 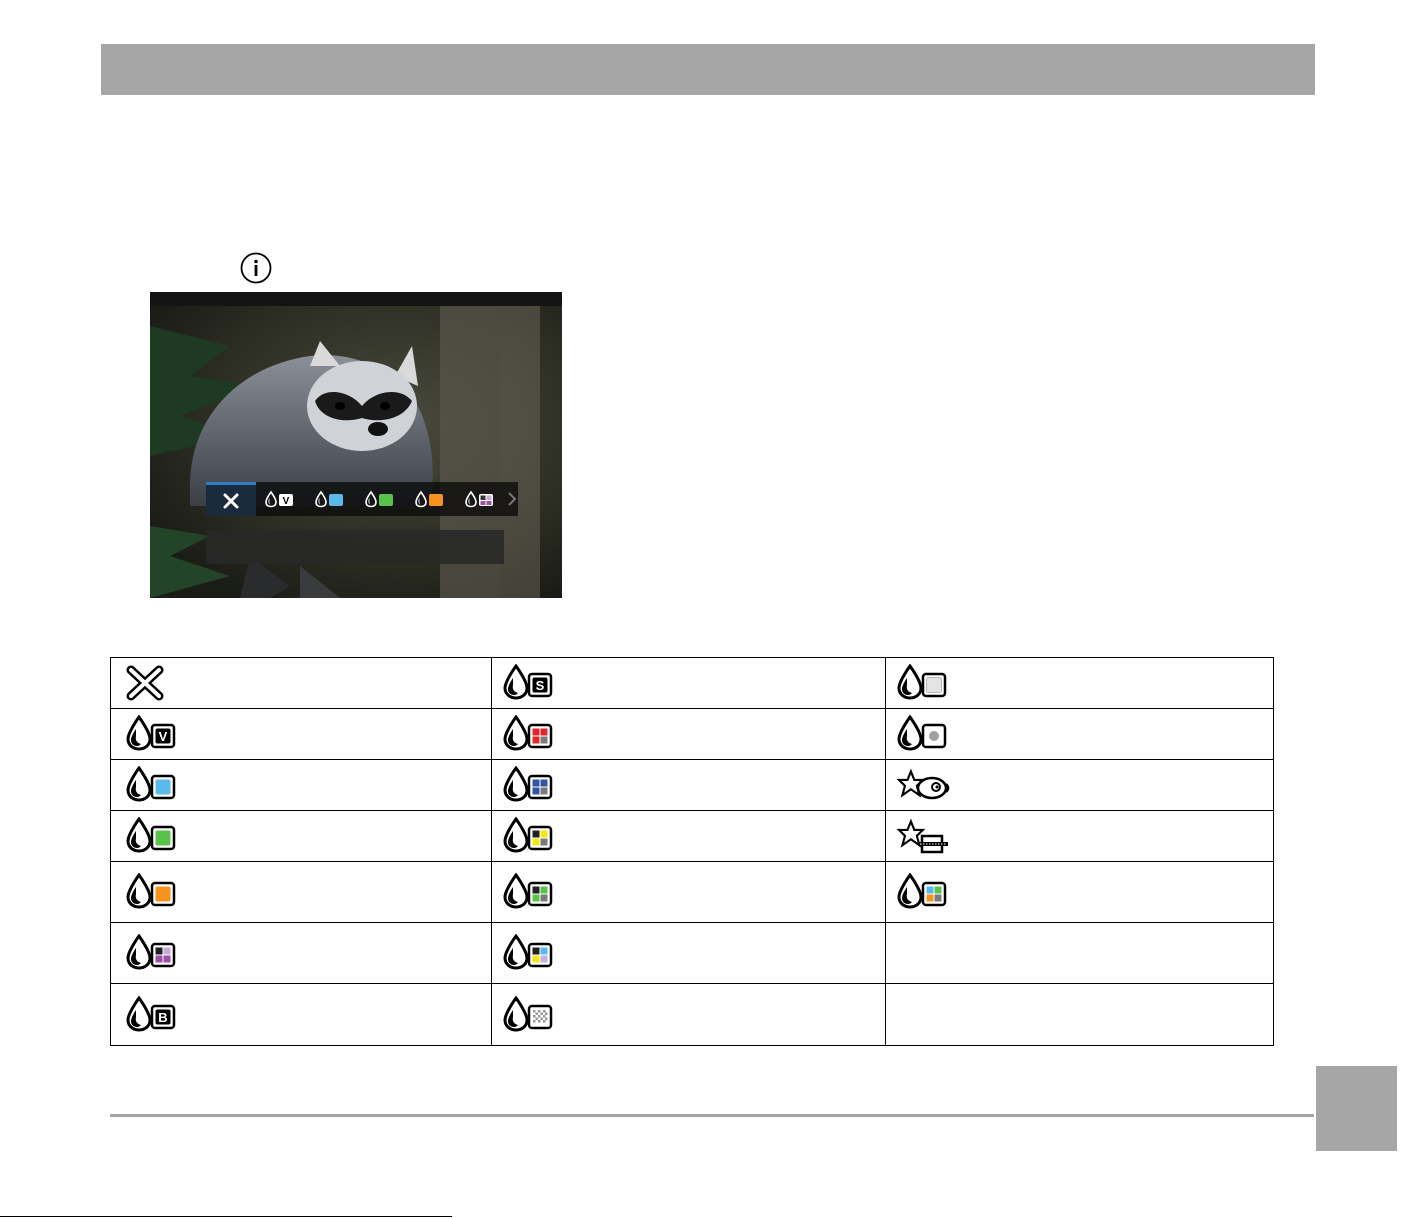 What do you see at coordinates (528, 835) in the screenshot?
I see `yellow-partial-effect-icon` at bounding box center [528, 835].